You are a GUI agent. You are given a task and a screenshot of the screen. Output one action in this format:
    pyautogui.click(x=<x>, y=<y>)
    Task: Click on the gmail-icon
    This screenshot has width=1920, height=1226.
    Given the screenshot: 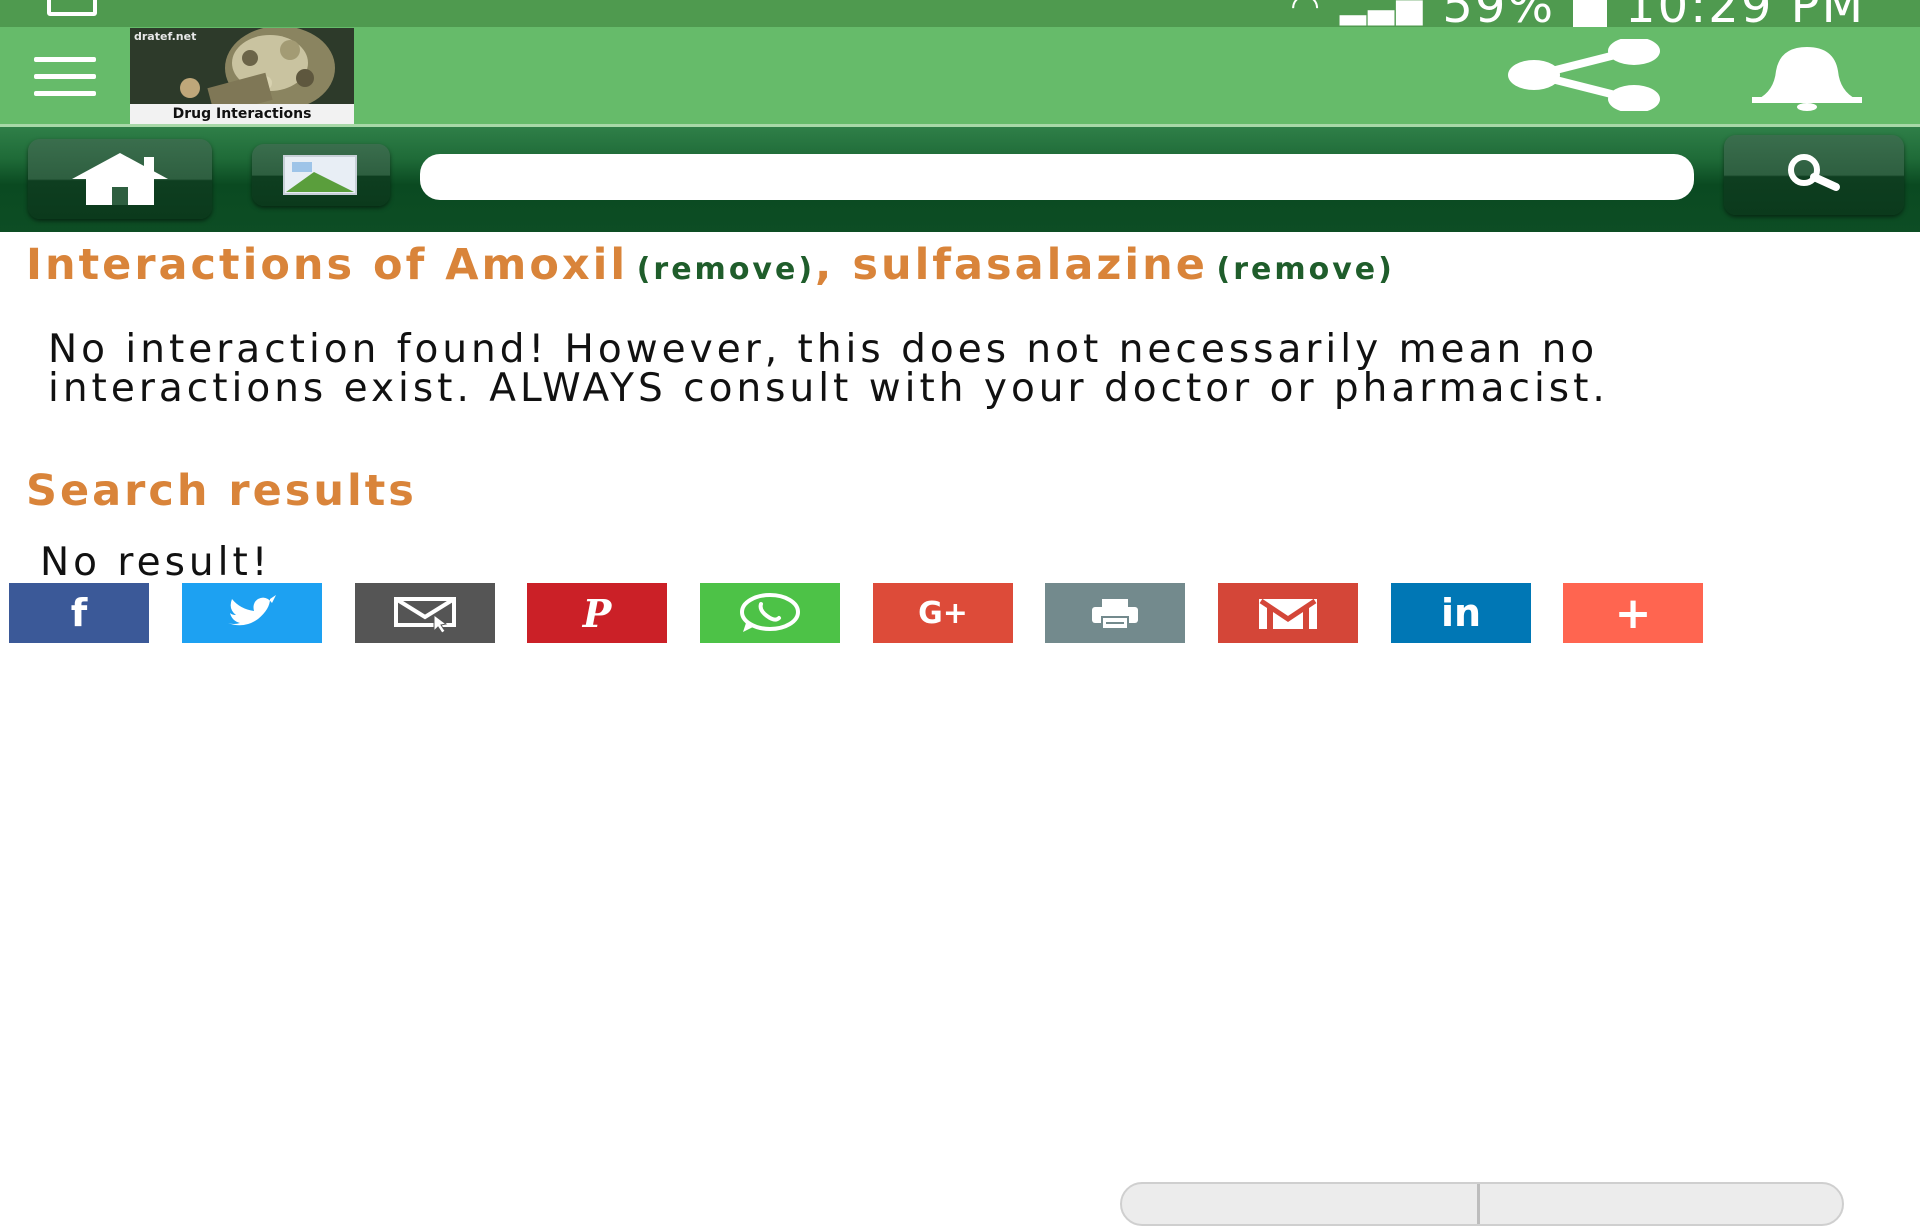 What is the action you would take?
    pyautogui.click(x=1288, y=613)
    